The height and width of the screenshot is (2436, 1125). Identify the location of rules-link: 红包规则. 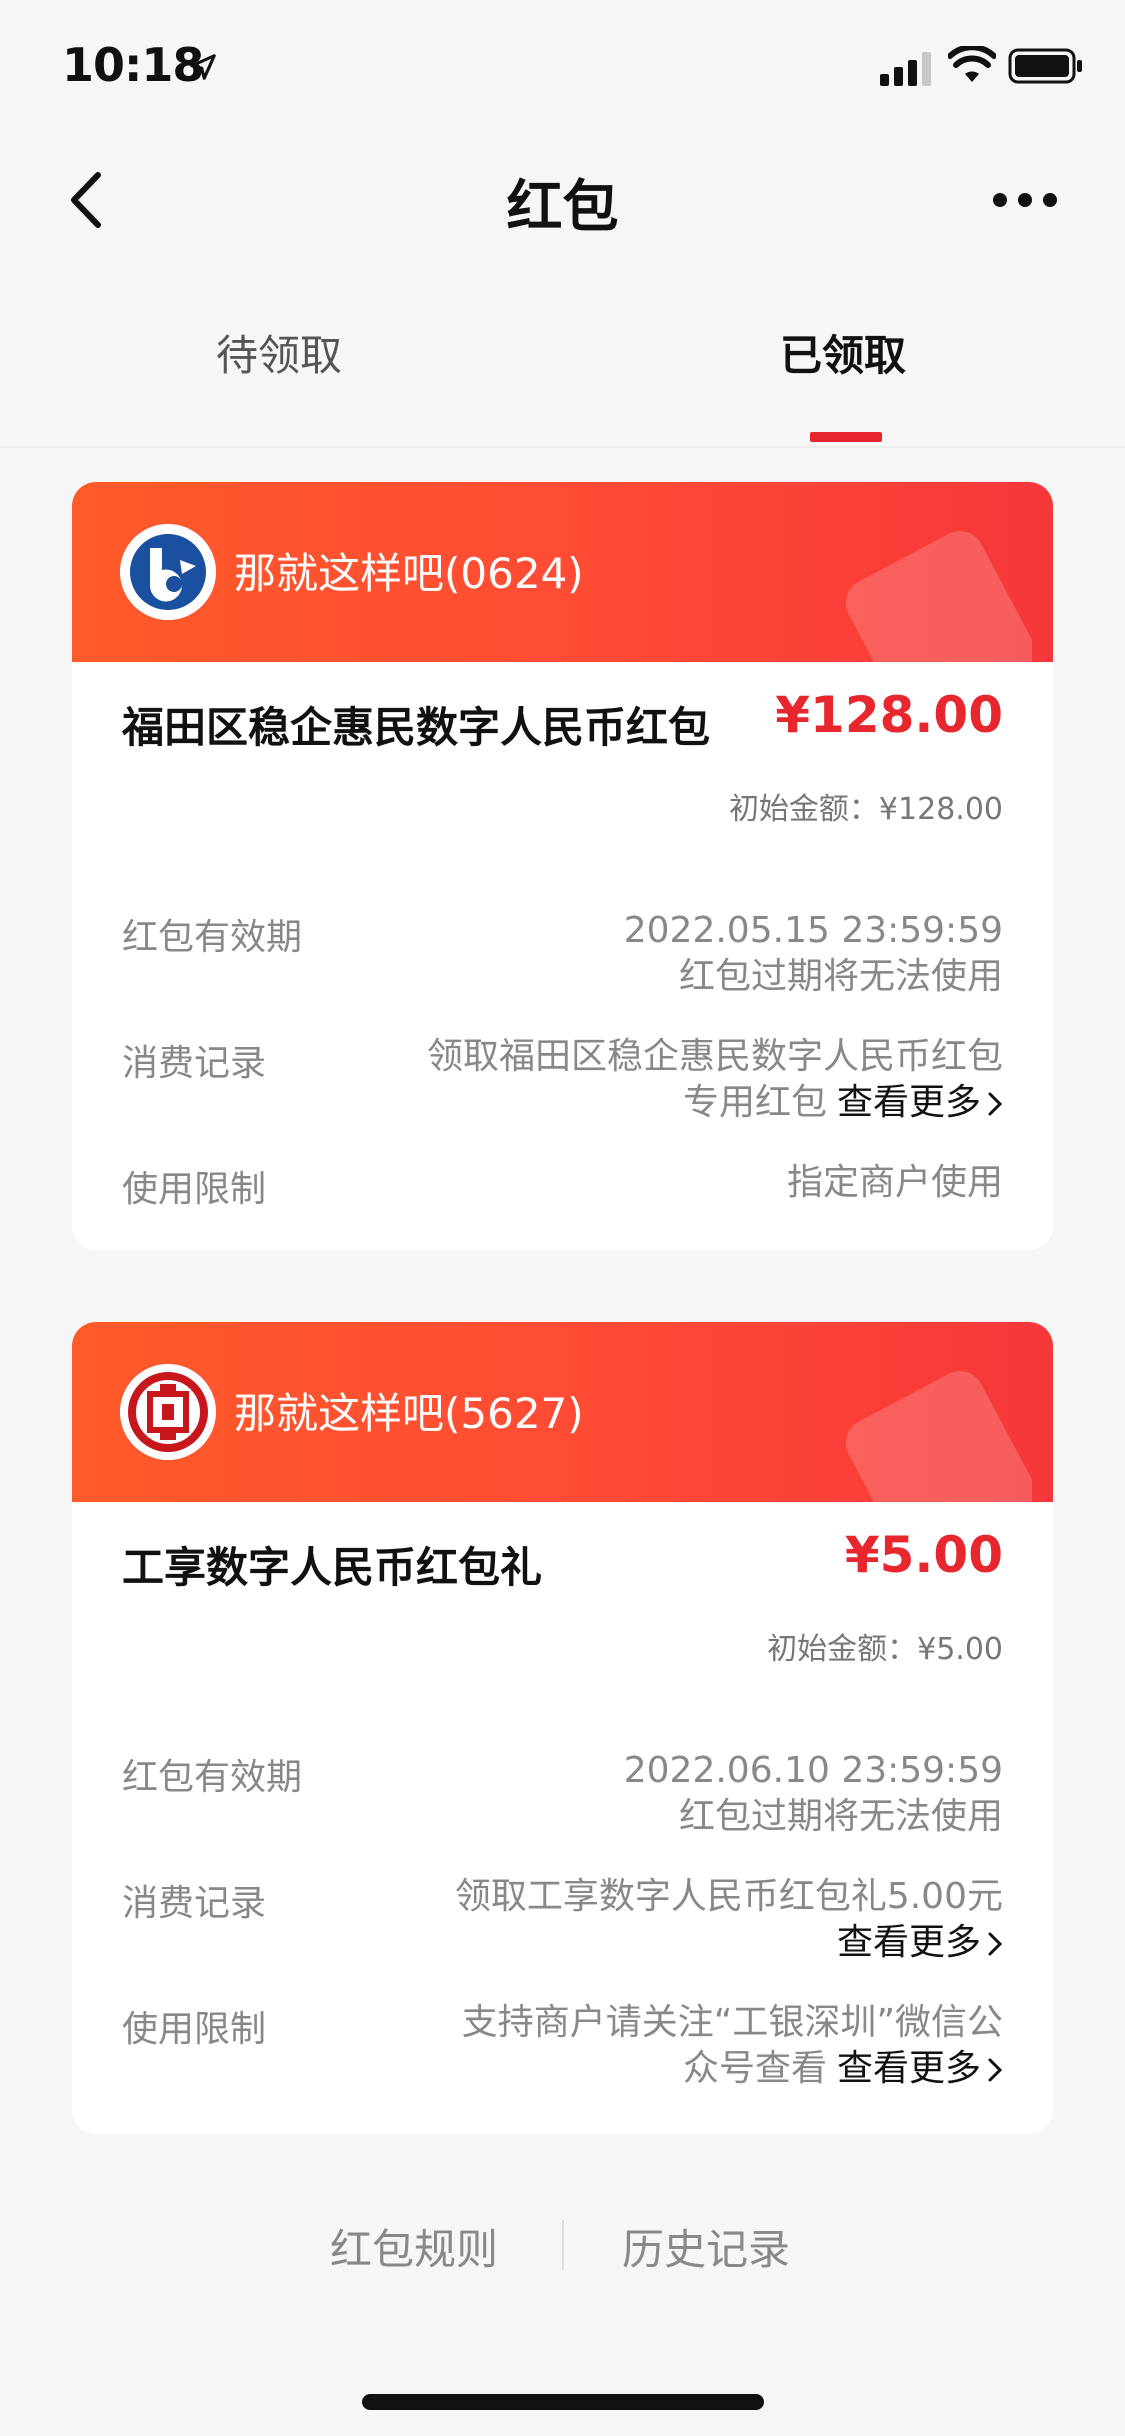
(414, 2246).